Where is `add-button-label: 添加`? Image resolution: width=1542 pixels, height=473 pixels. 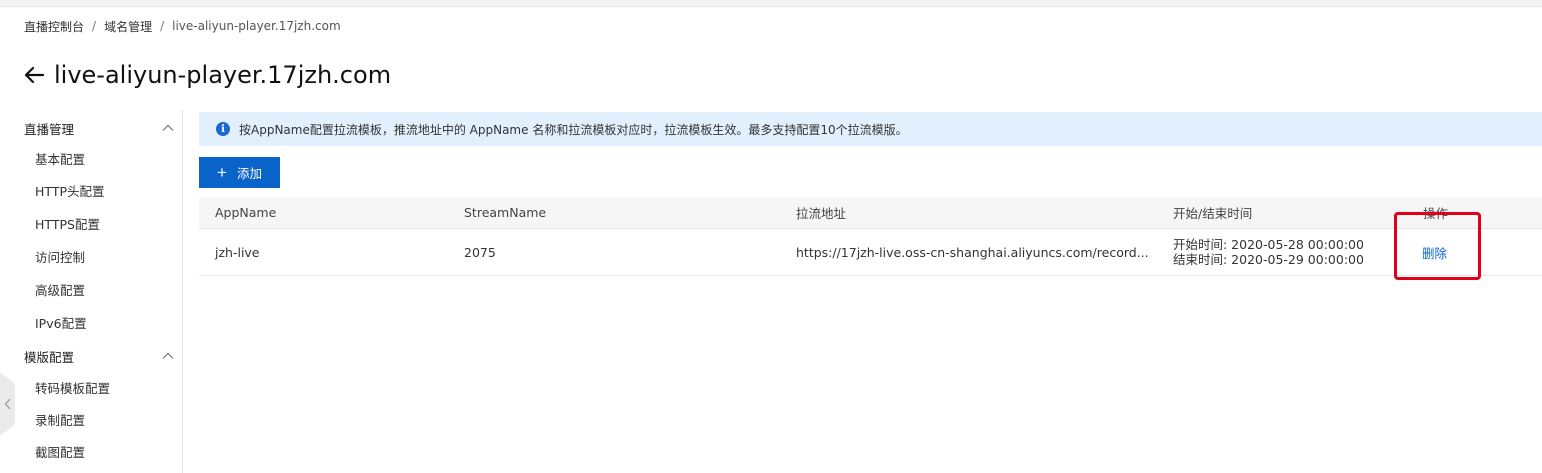
add-button-label: 添加 is located at coordinates (249, 174).